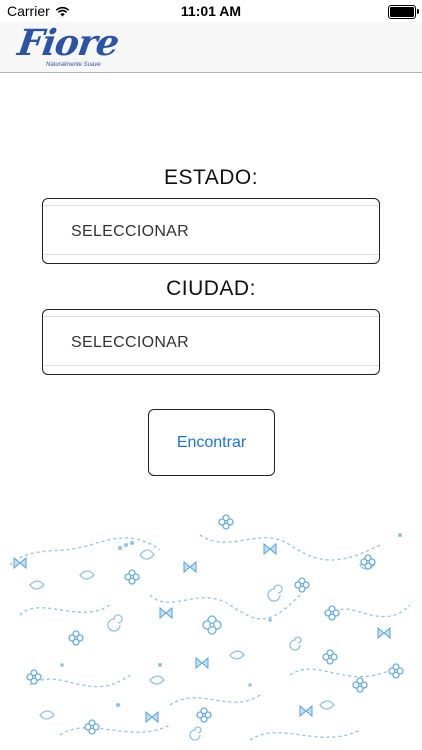  What do you see at coordinates (211, 47) in the screenshot?
I see `navigation-bar: Fiore Naturalmente Suave` at bounding box center [211, 47].